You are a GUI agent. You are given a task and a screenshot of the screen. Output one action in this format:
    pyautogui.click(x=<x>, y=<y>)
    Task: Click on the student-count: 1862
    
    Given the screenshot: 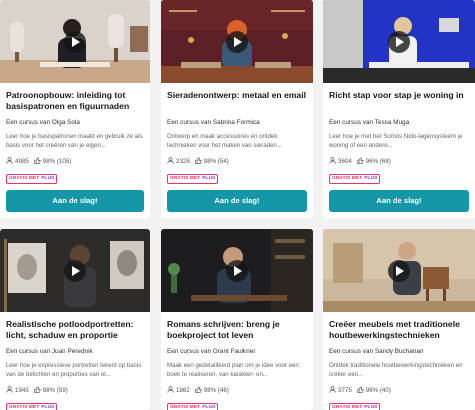 What is the action you would take?
    pyautogui.click(x=183, y=390)
    